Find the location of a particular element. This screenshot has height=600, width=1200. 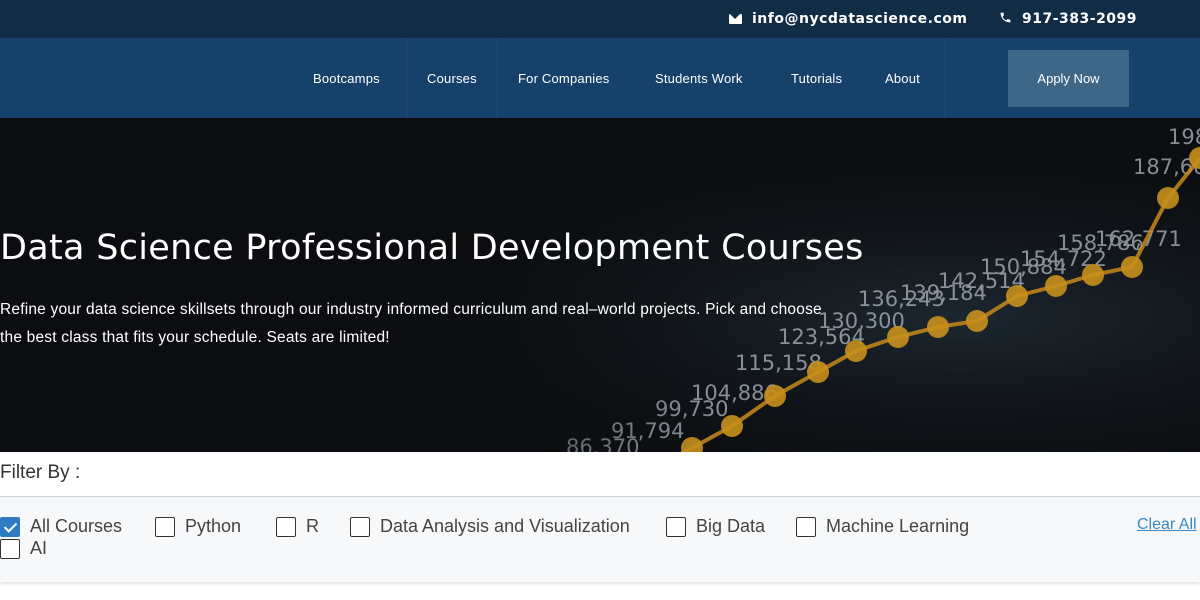

nav-courses: Courses is located at coordinates (452, 78).